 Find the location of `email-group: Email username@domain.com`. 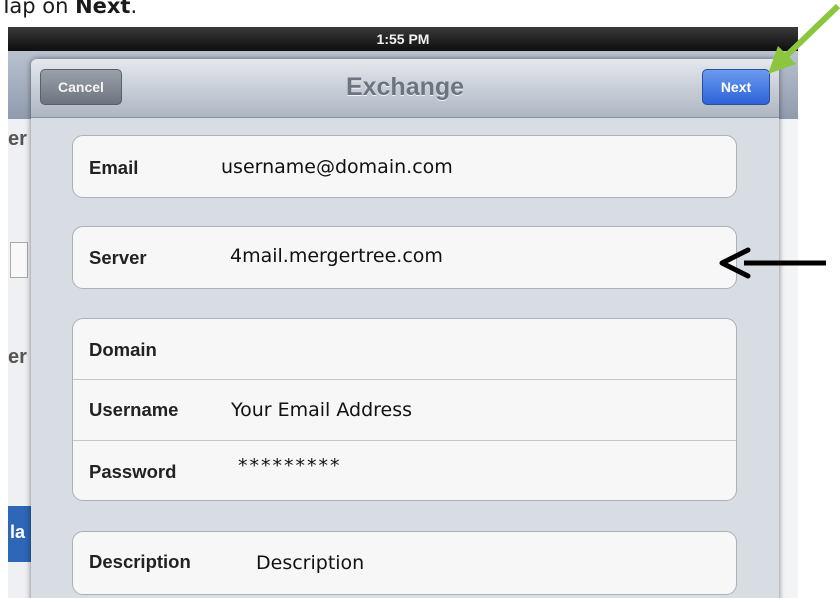

email-group: Email username@domain.com is located at coordinates (404, 166).